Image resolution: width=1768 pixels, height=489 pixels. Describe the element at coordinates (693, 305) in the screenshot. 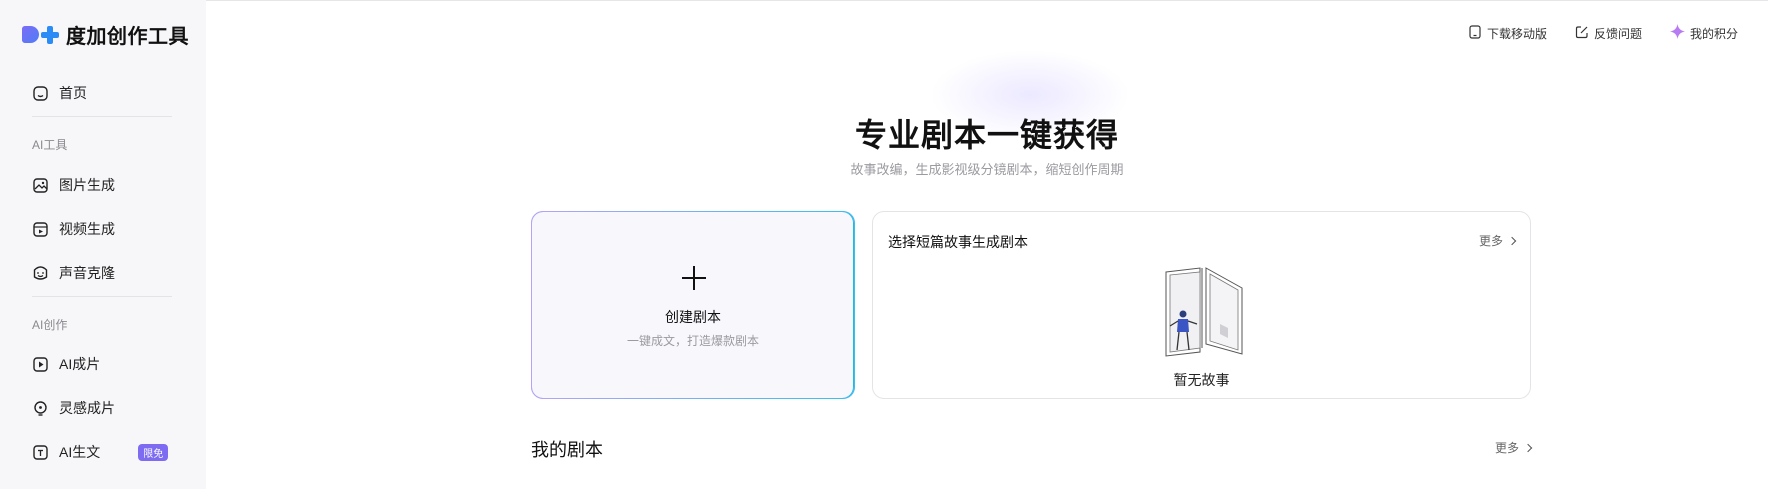

I see `create-script-card: 创建剧本 一键成文，打造爆款剧本` at that location.